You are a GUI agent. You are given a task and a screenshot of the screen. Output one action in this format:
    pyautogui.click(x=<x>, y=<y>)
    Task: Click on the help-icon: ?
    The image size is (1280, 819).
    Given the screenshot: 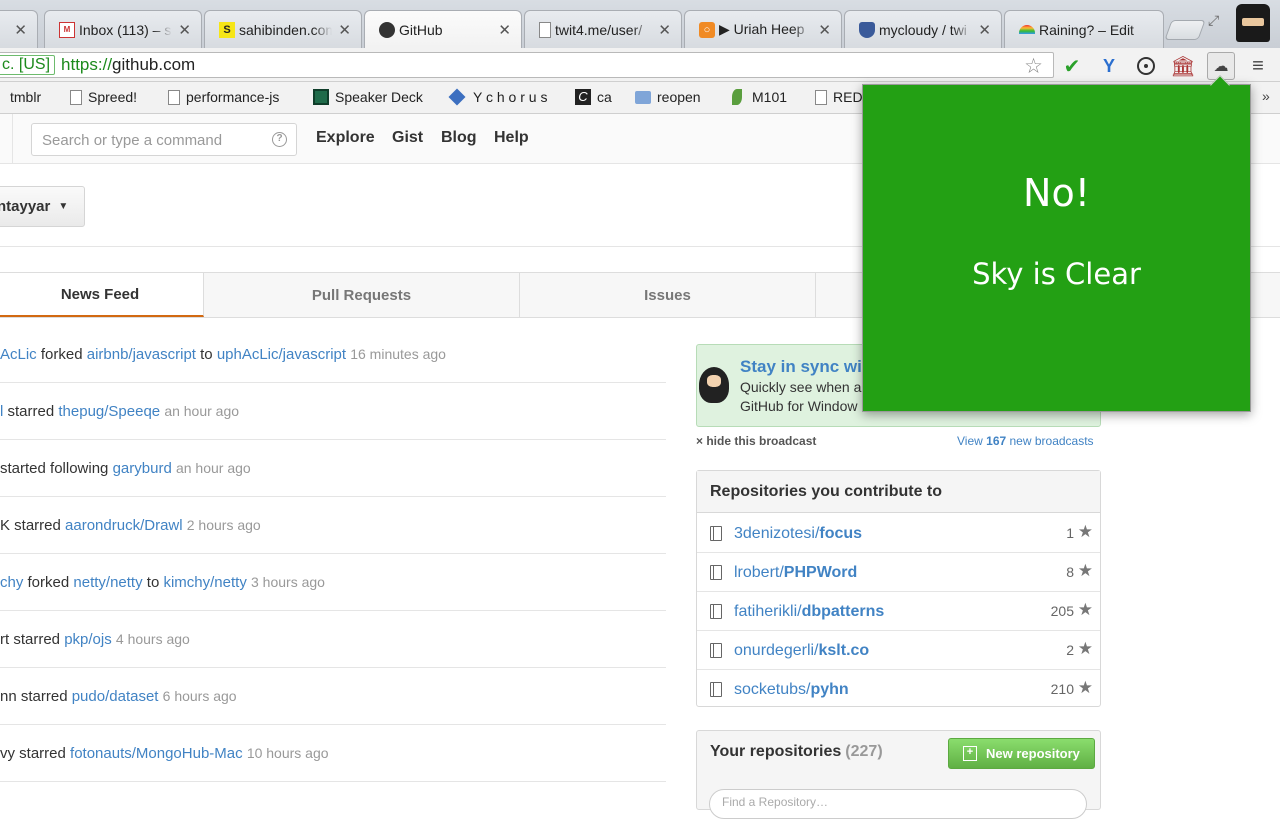 What is the action you would take?
    pyautogui.click(x=279, y=139)
    